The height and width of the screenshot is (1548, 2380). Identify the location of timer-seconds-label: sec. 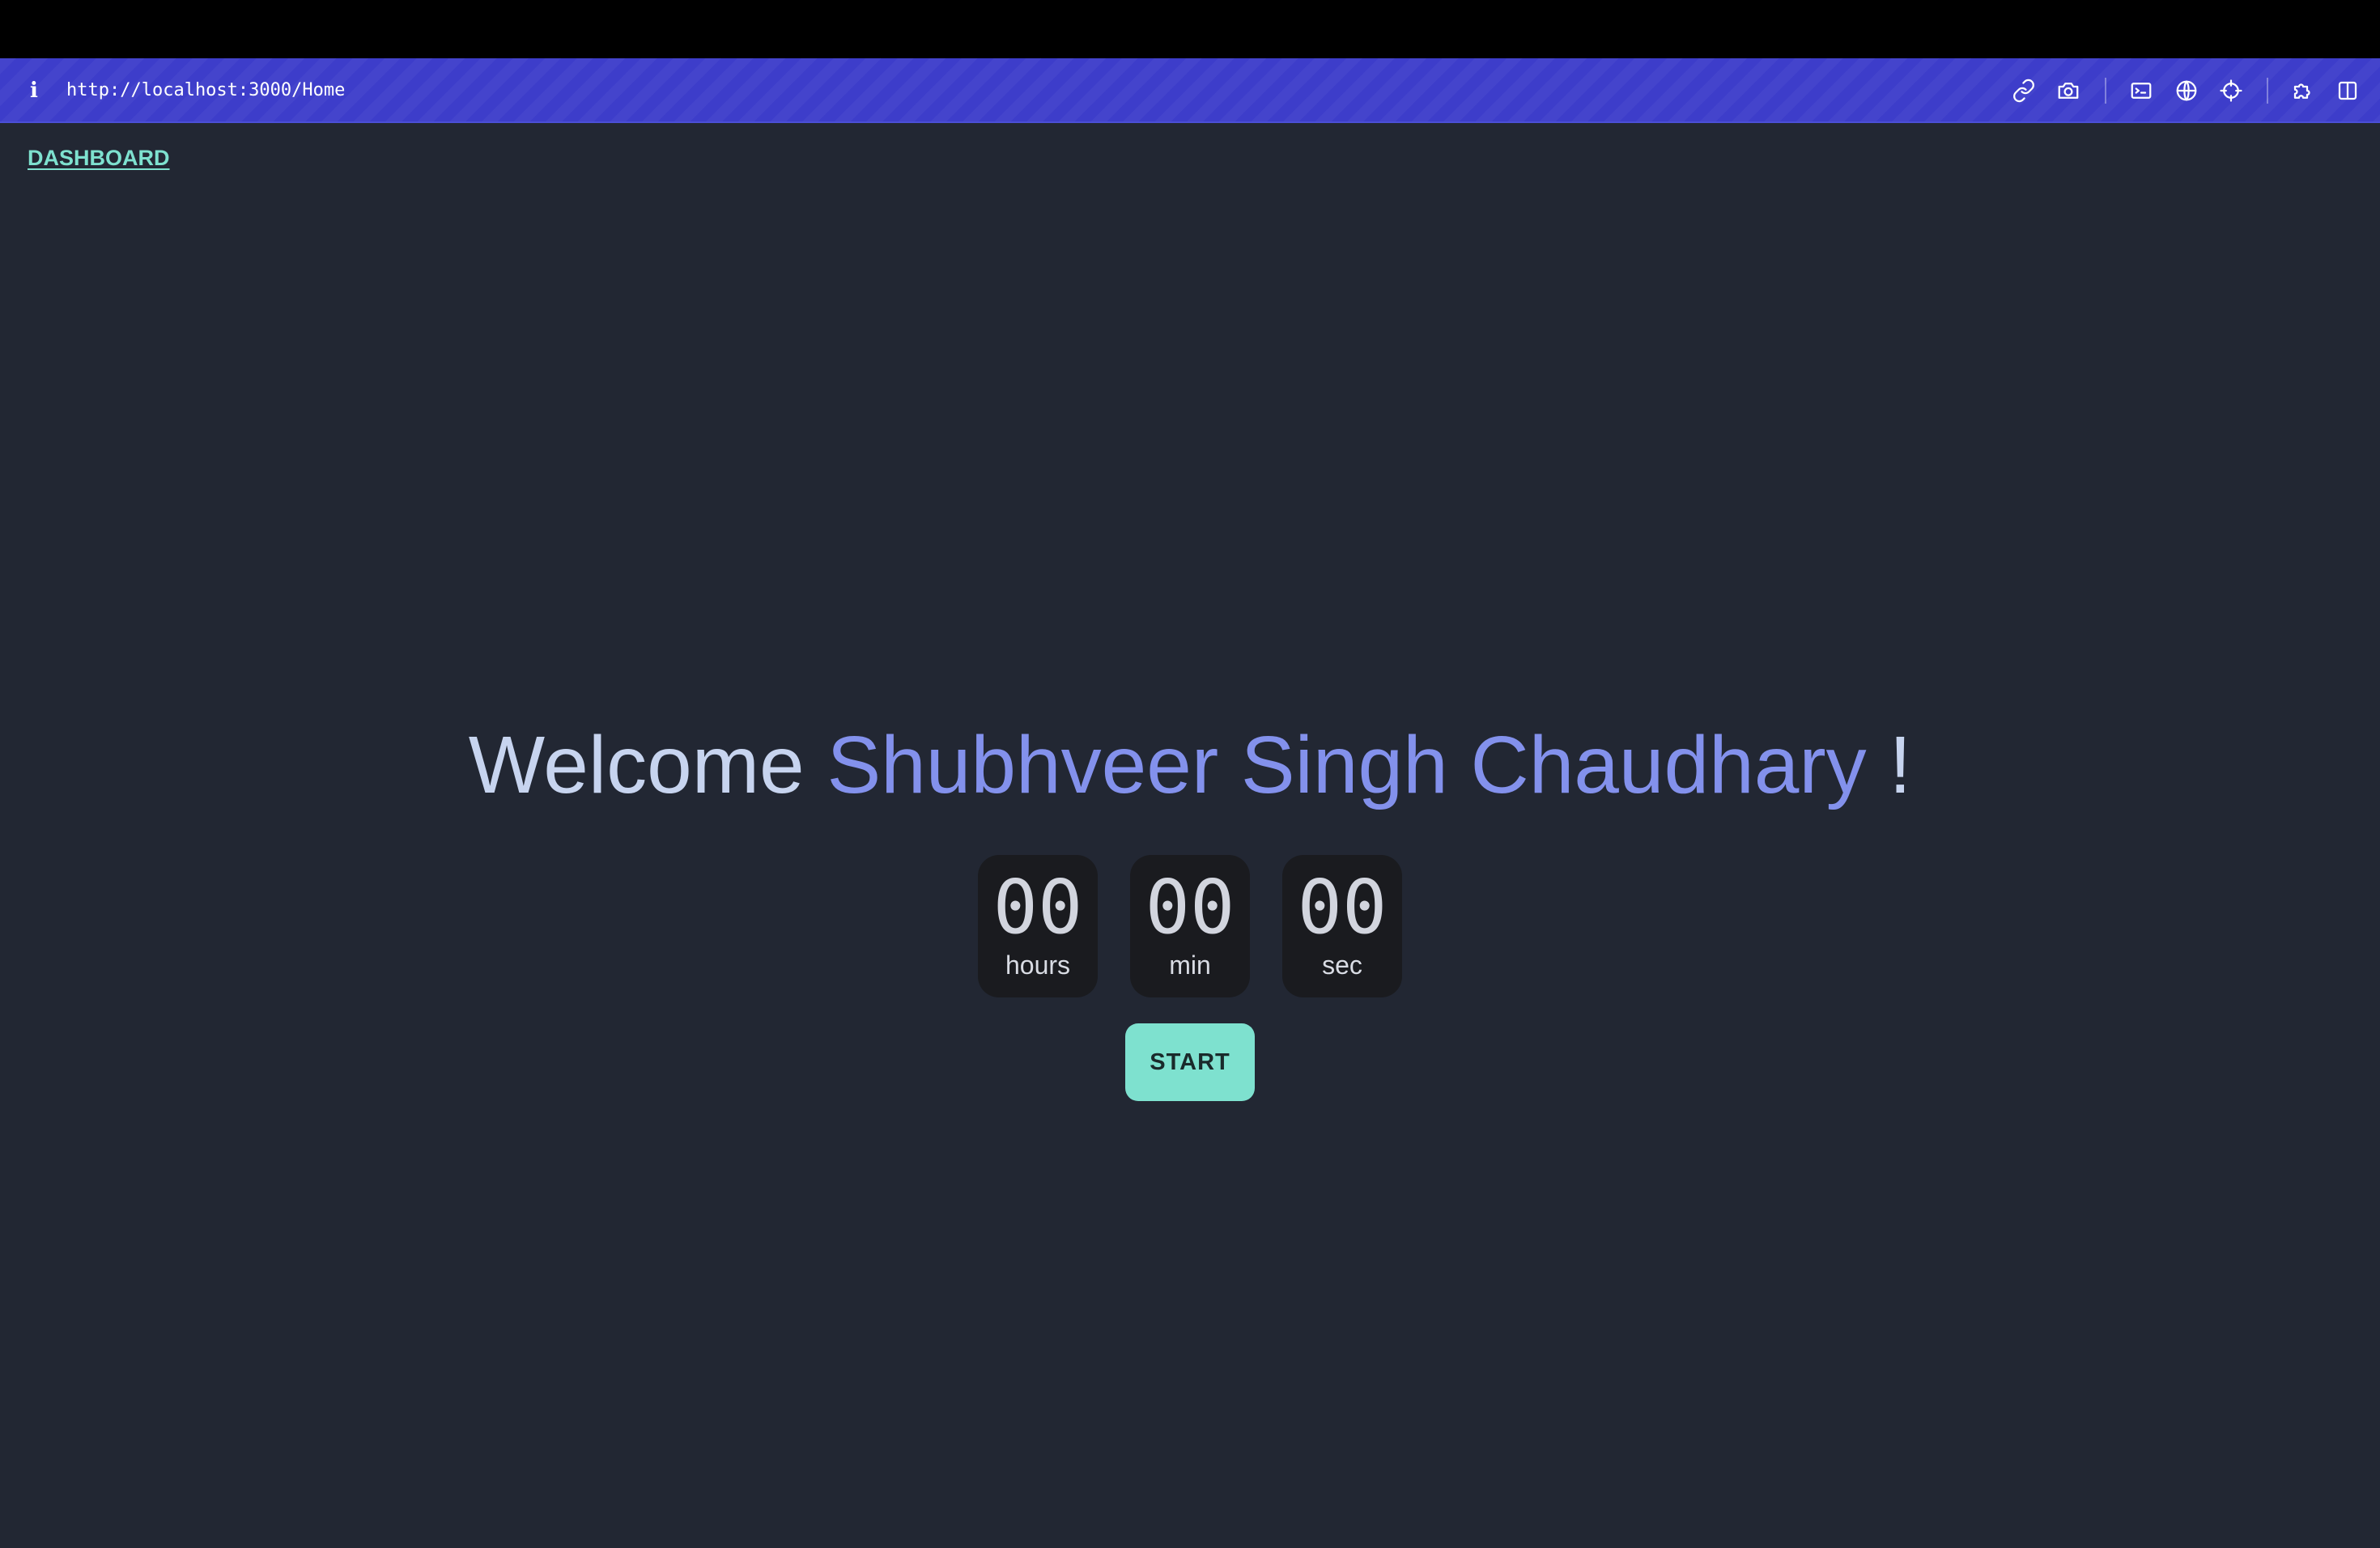
(1342, 965).